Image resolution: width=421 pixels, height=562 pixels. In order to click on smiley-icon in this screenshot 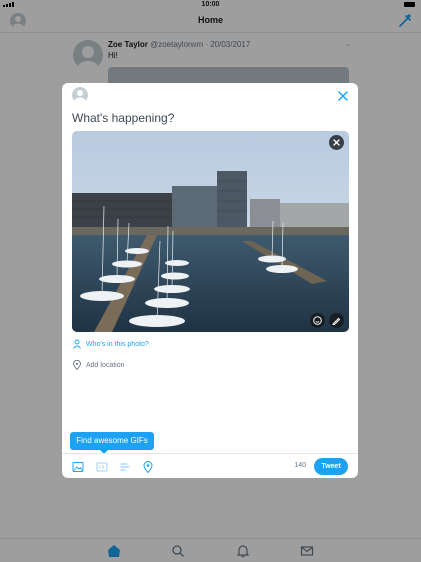, I will do `click(317, 320)`.